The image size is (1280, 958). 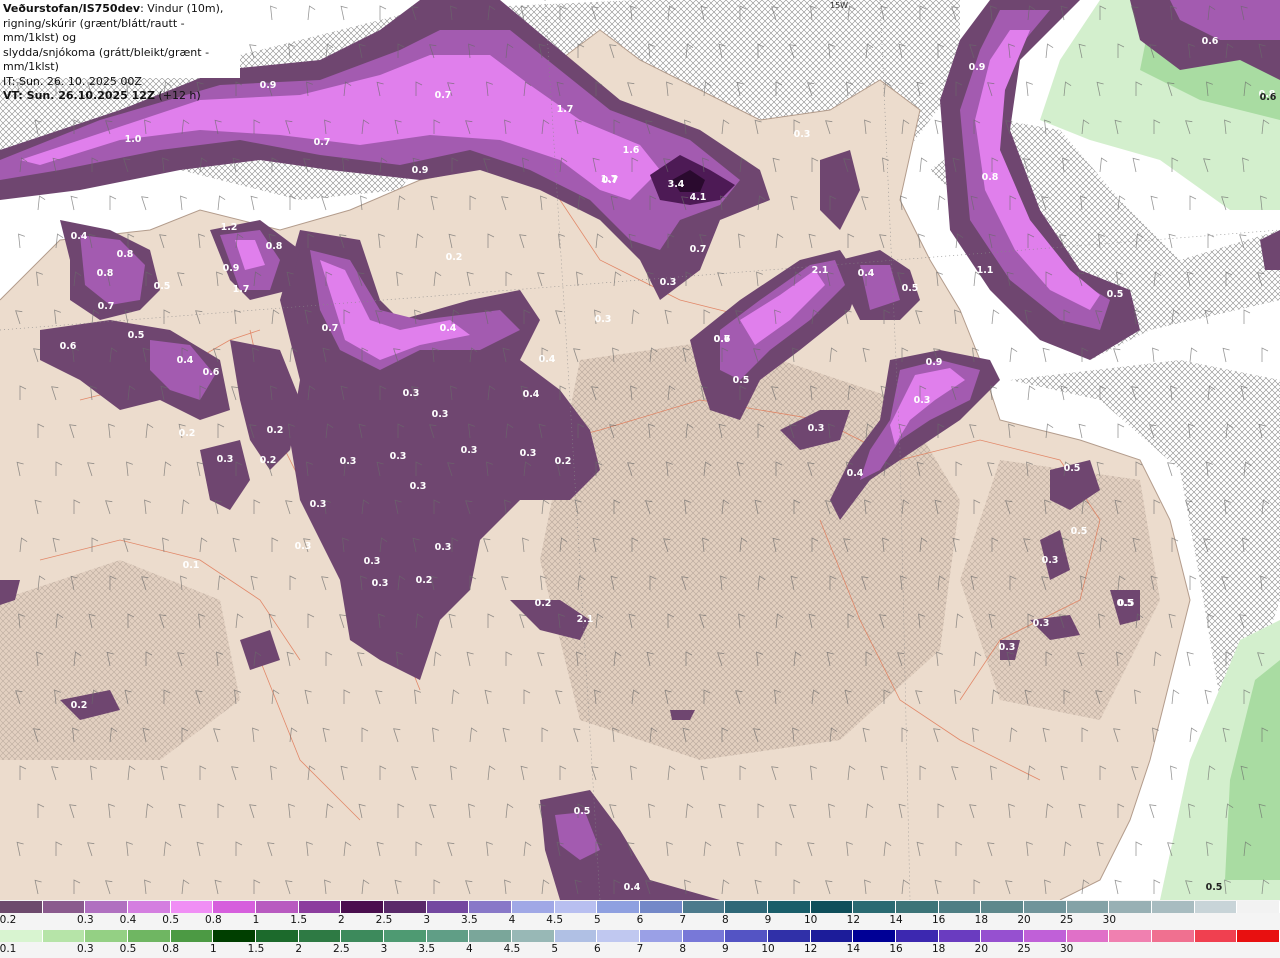 What do you see at coordinates (839, 5) in the screenshot?
I see `longitude-label: 15W` at bounding box center [839, 5].